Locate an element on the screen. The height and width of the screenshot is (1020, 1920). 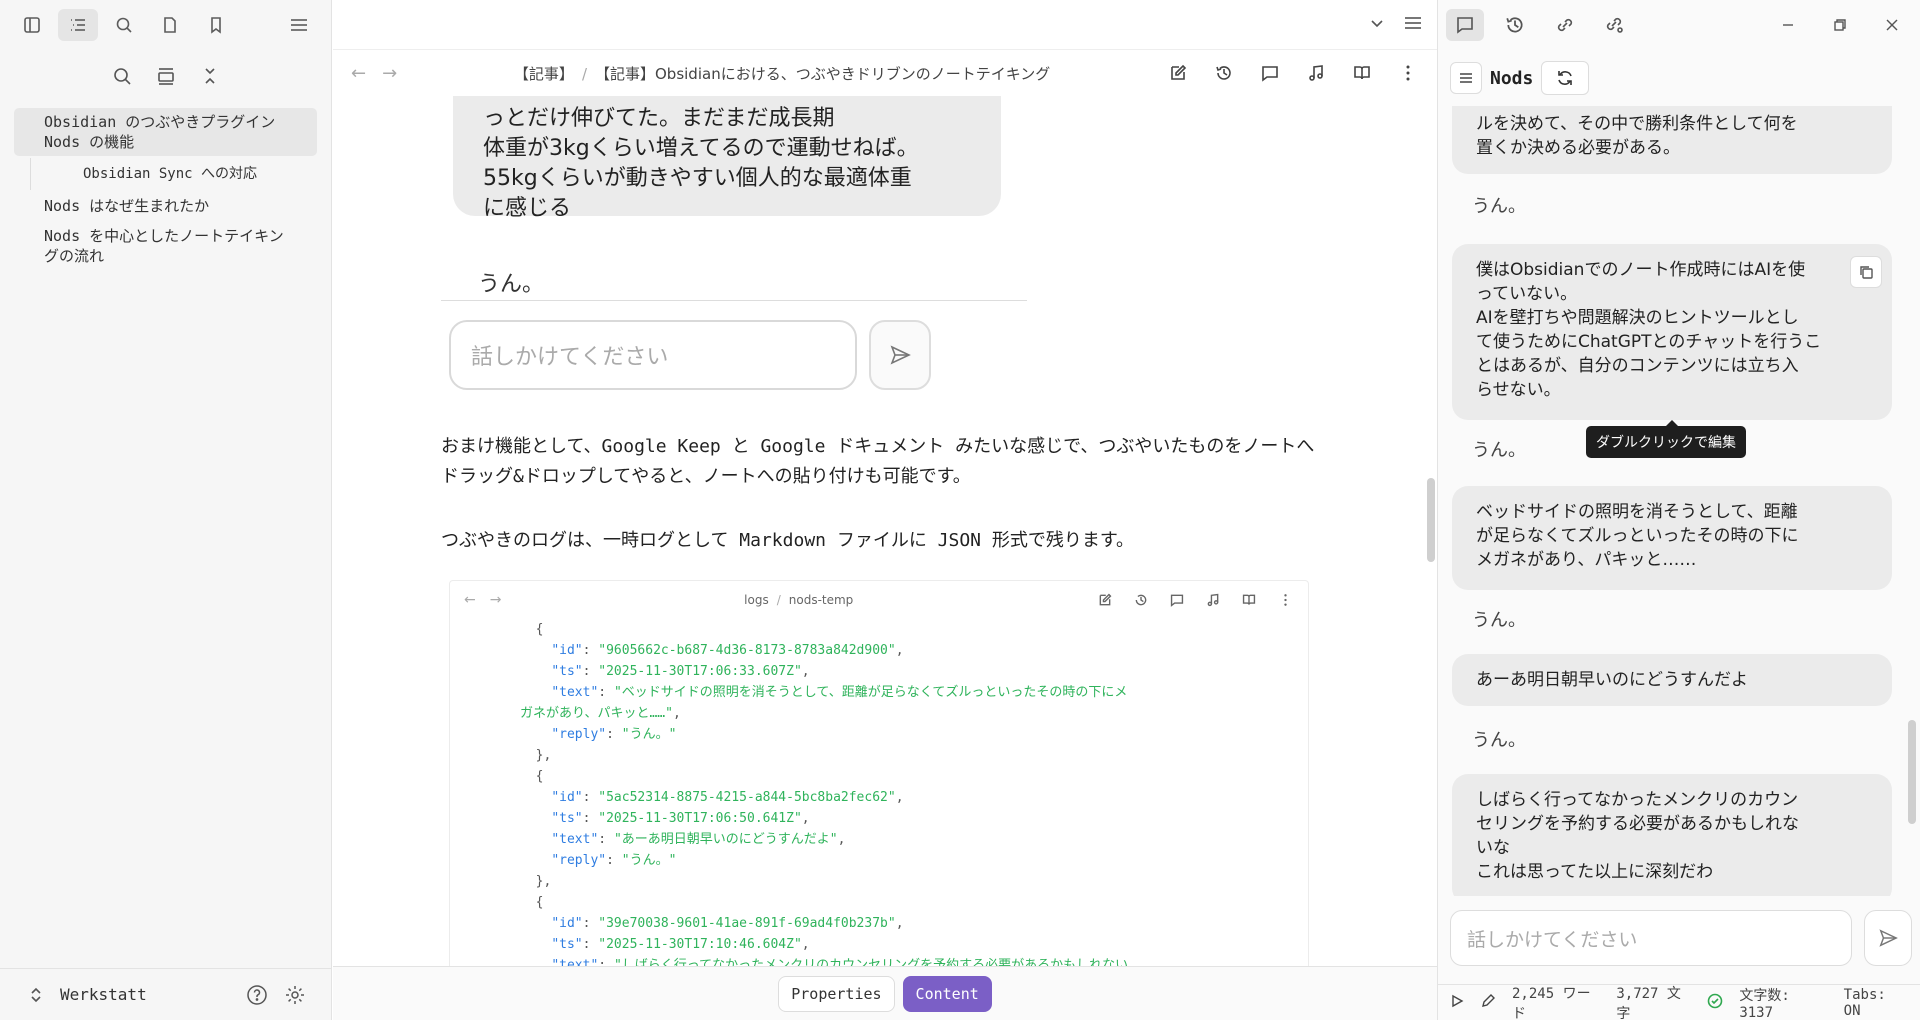
code-line: "ts": "2025-11-30T17:06:50.641Z", is located at coordinates (680, 818).